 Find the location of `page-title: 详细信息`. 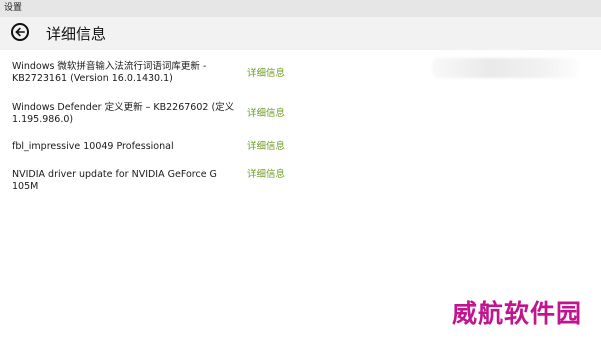

page-title: 详细信息 is located at coordinates (76, 34).